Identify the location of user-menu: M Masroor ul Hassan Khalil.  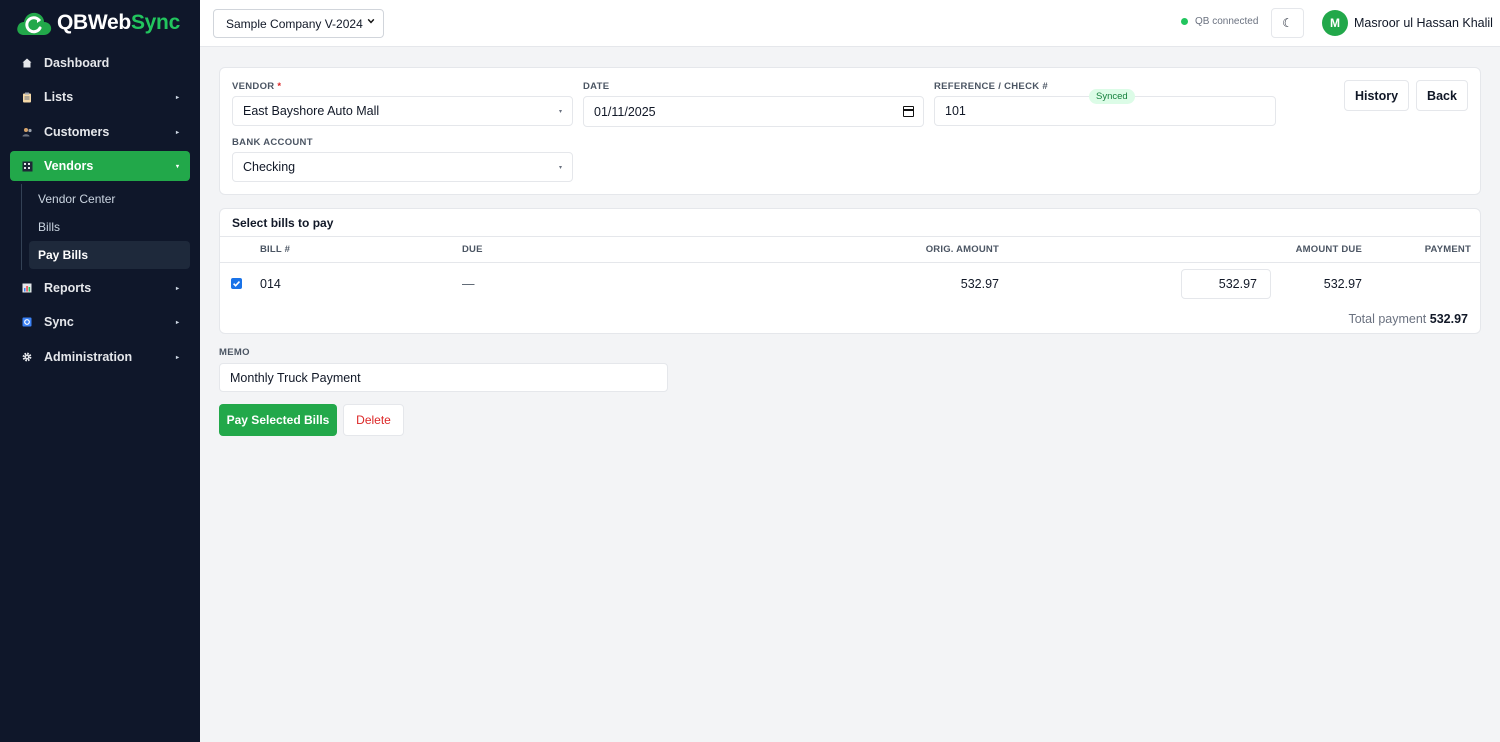
(1407, 23).